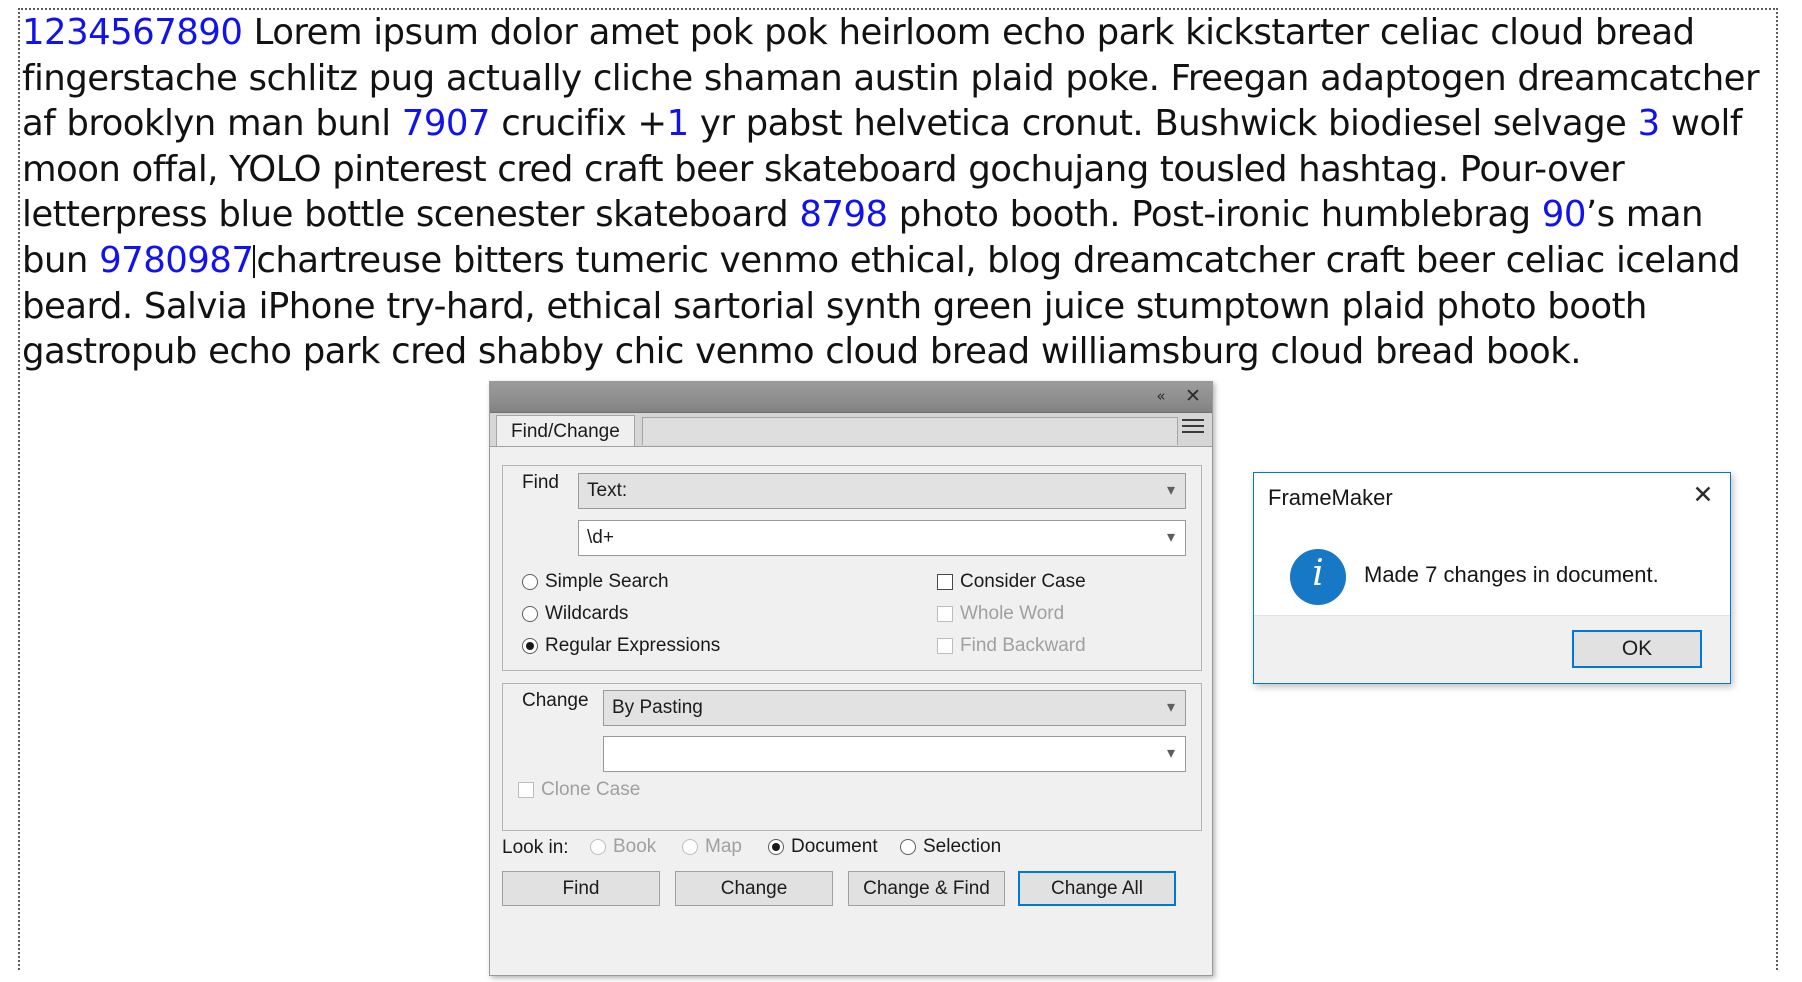 The height and width of the screenshot is (982, 1802). I want to click on radio-label: Selection, so click(962, 846).